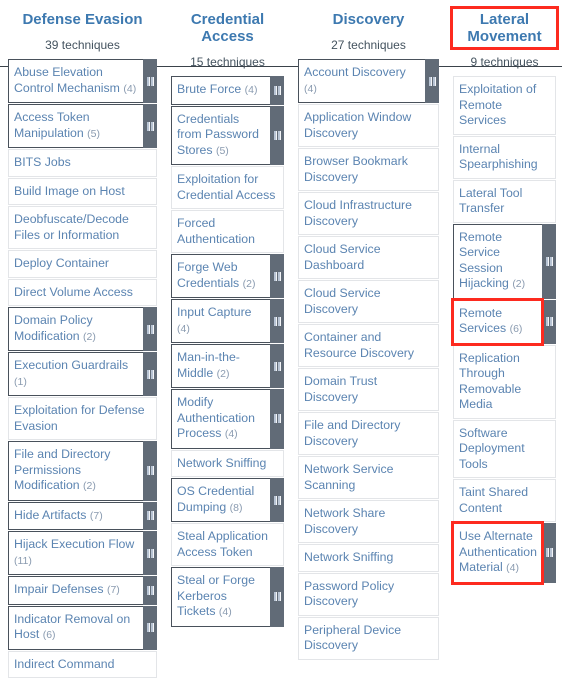 Image resolution: width=562 pixels, height=679 pixels. Describe the element at coordinates (75, 590) in the screenshot. I see `technique-cell: Impair Defenses (7)` at that location.